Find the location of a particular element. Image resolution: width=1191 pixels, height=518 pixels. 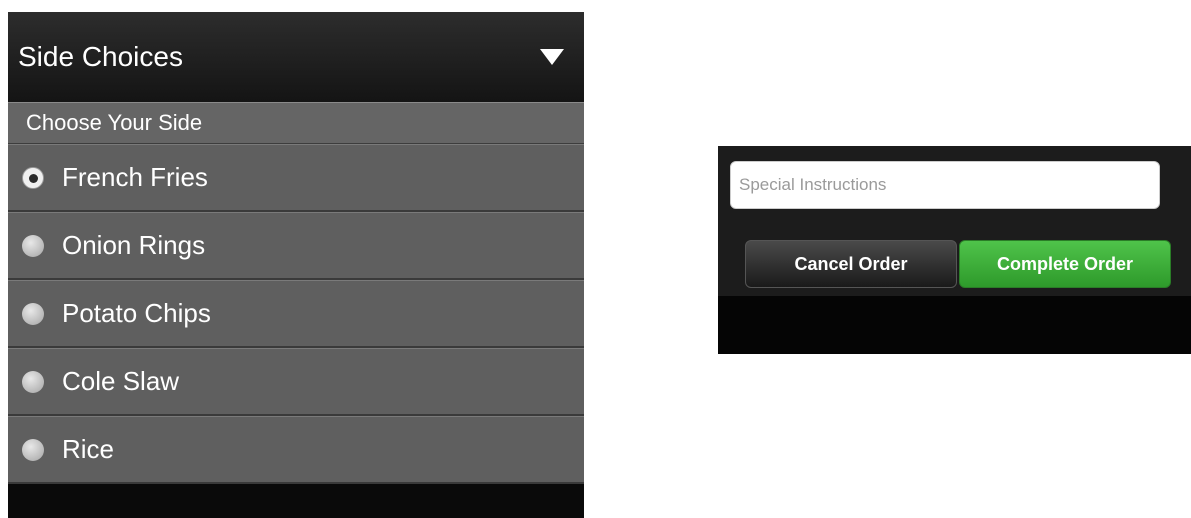

option-rice: Rice is located at coordinates (296, 450).